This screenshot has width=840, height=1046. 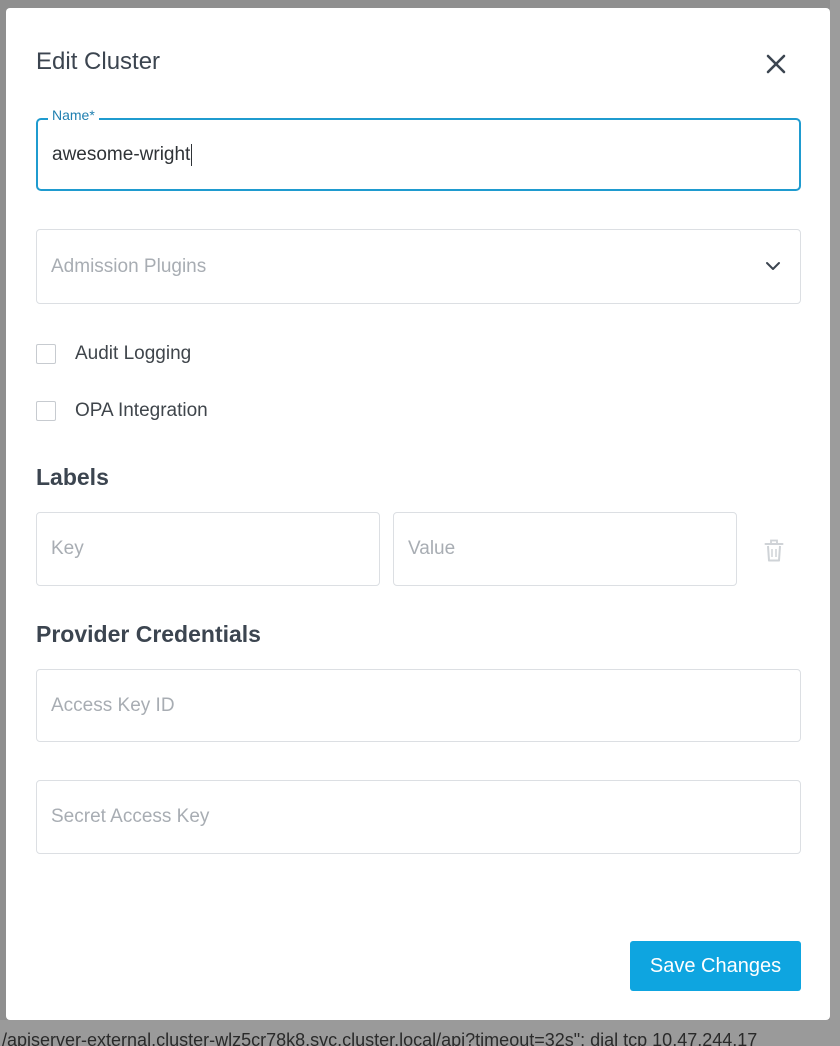 I want to click on audit-logging-label: Audit Logging, so click(x=133, y=353).